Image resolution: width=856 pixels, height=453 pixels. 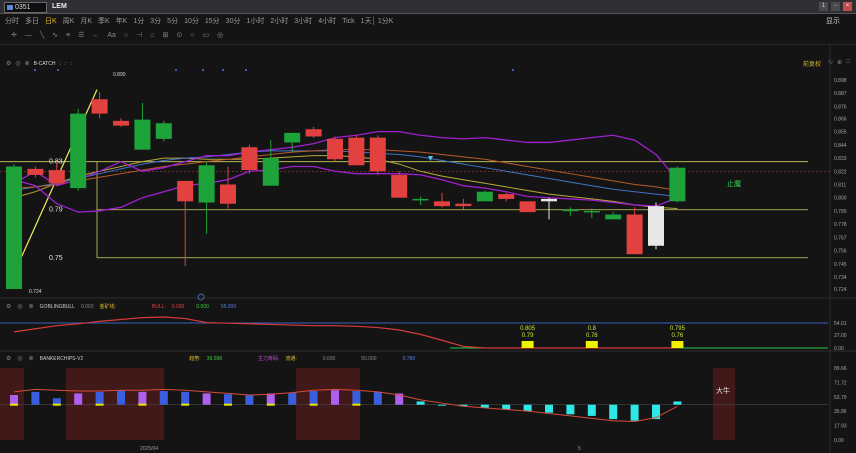 I want to click on sub2-y-tick: 53.79, so click(x=840, y=398).